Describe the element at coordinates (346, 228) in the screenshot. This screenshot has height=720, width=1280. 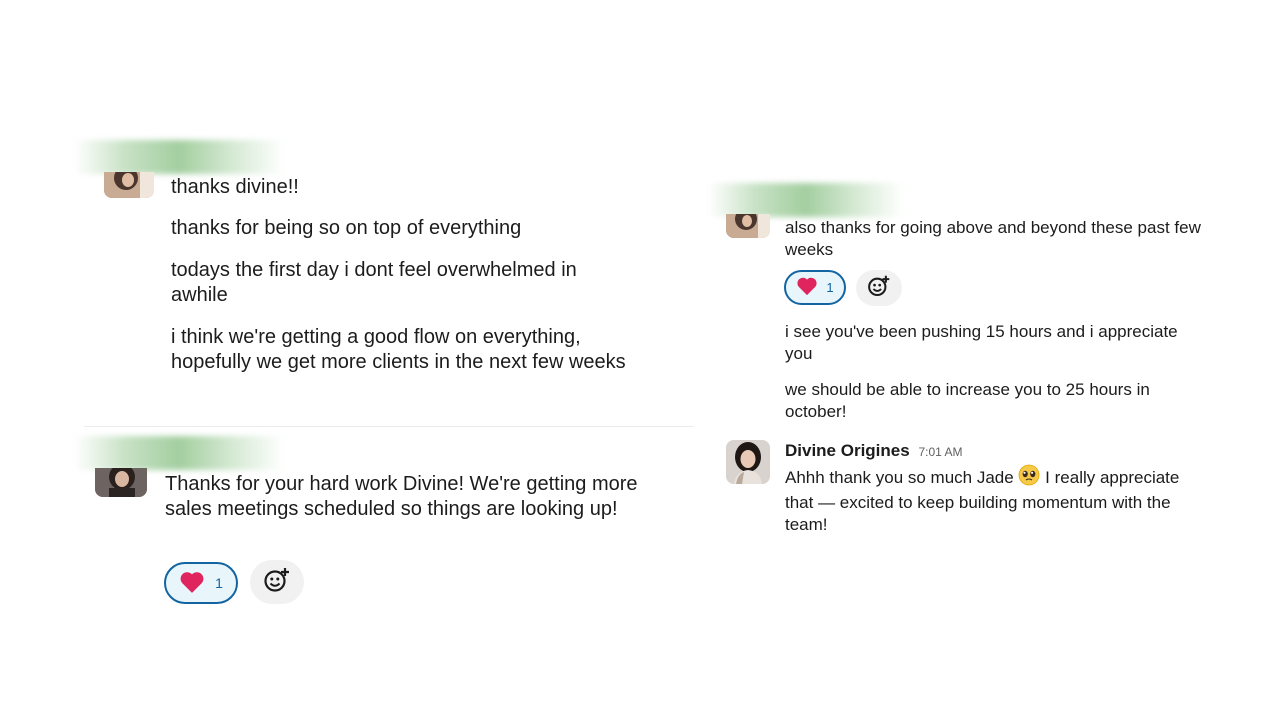
I see `message-text: thanks for being so on top of everything` at that location.